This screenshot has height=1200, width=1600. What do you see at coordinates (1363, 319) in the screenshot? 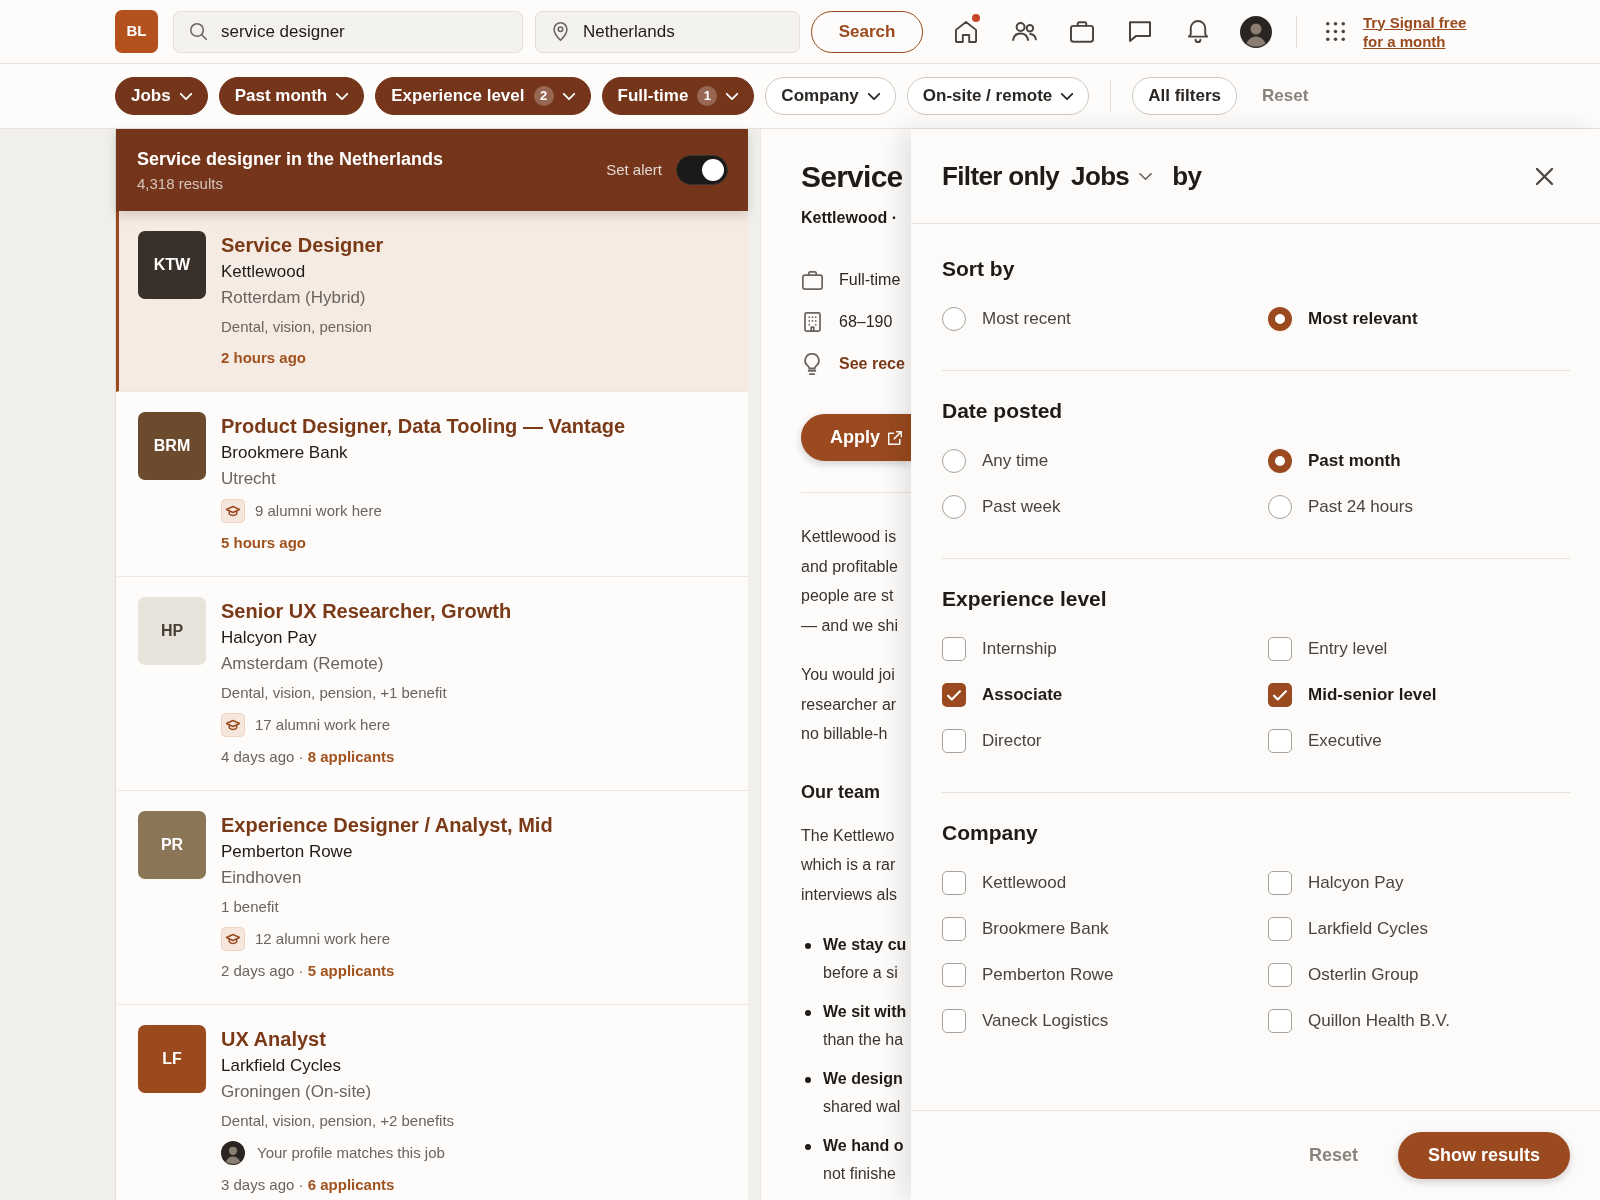
I see `option-label: Most relevant` at bounding box center [1363, 319].